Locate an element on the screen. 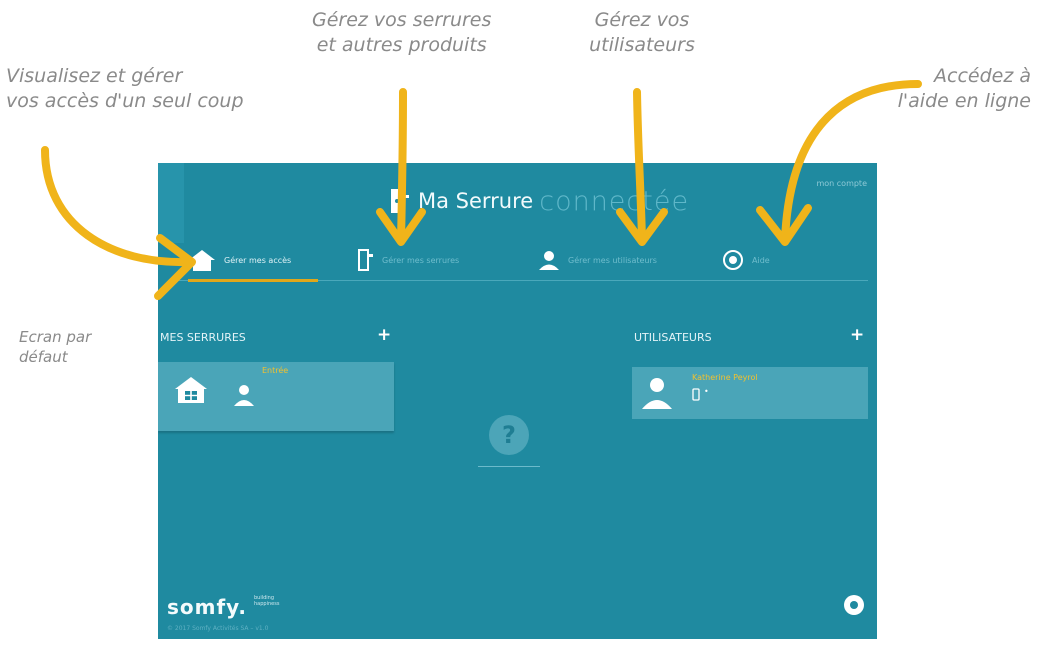  arrow-access-head is located at coordinates (175, 267).